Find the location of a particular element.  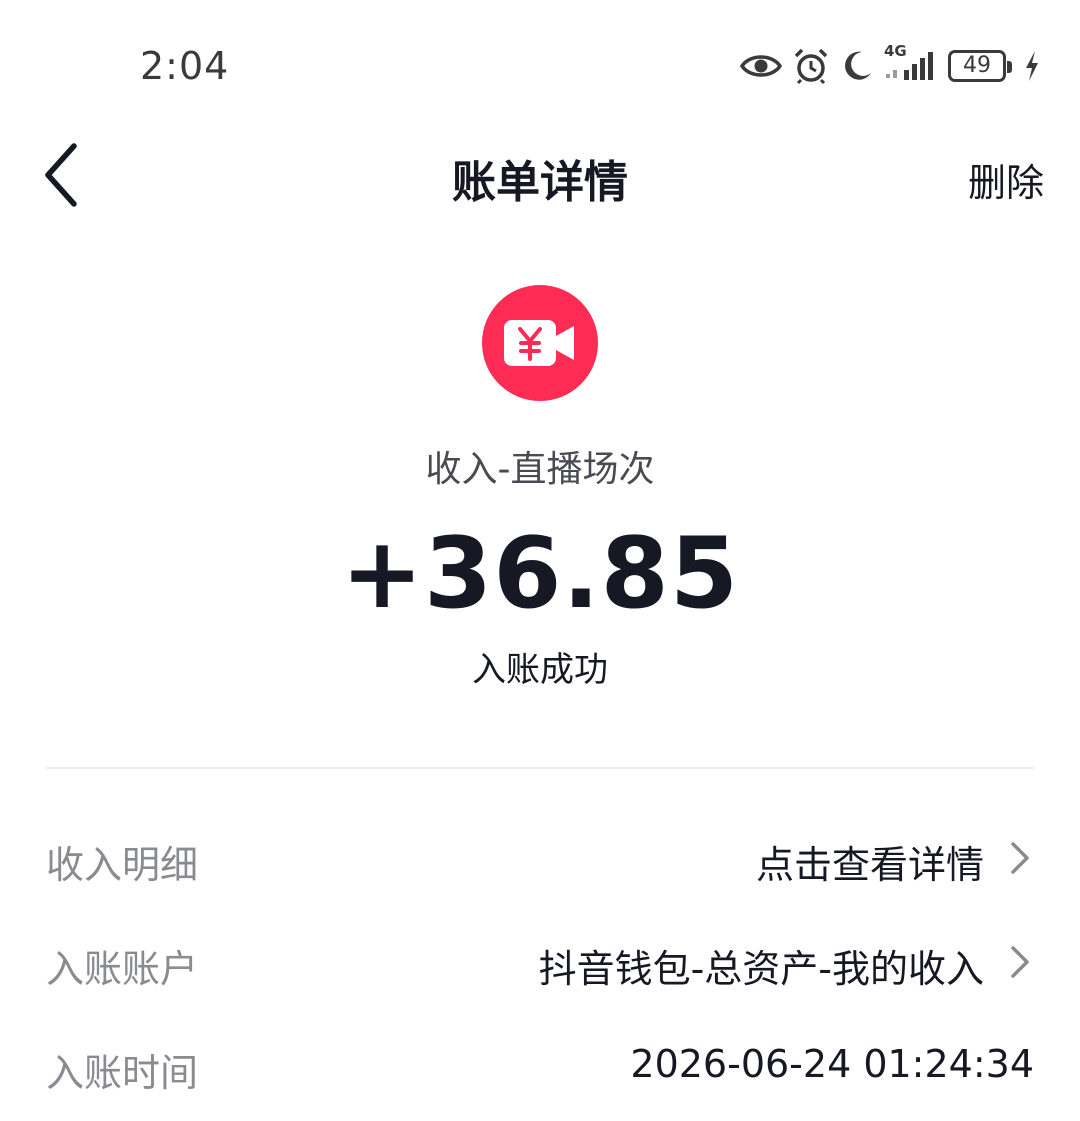

transaction-amount: +36.85 is located at coordinates (540, 574).